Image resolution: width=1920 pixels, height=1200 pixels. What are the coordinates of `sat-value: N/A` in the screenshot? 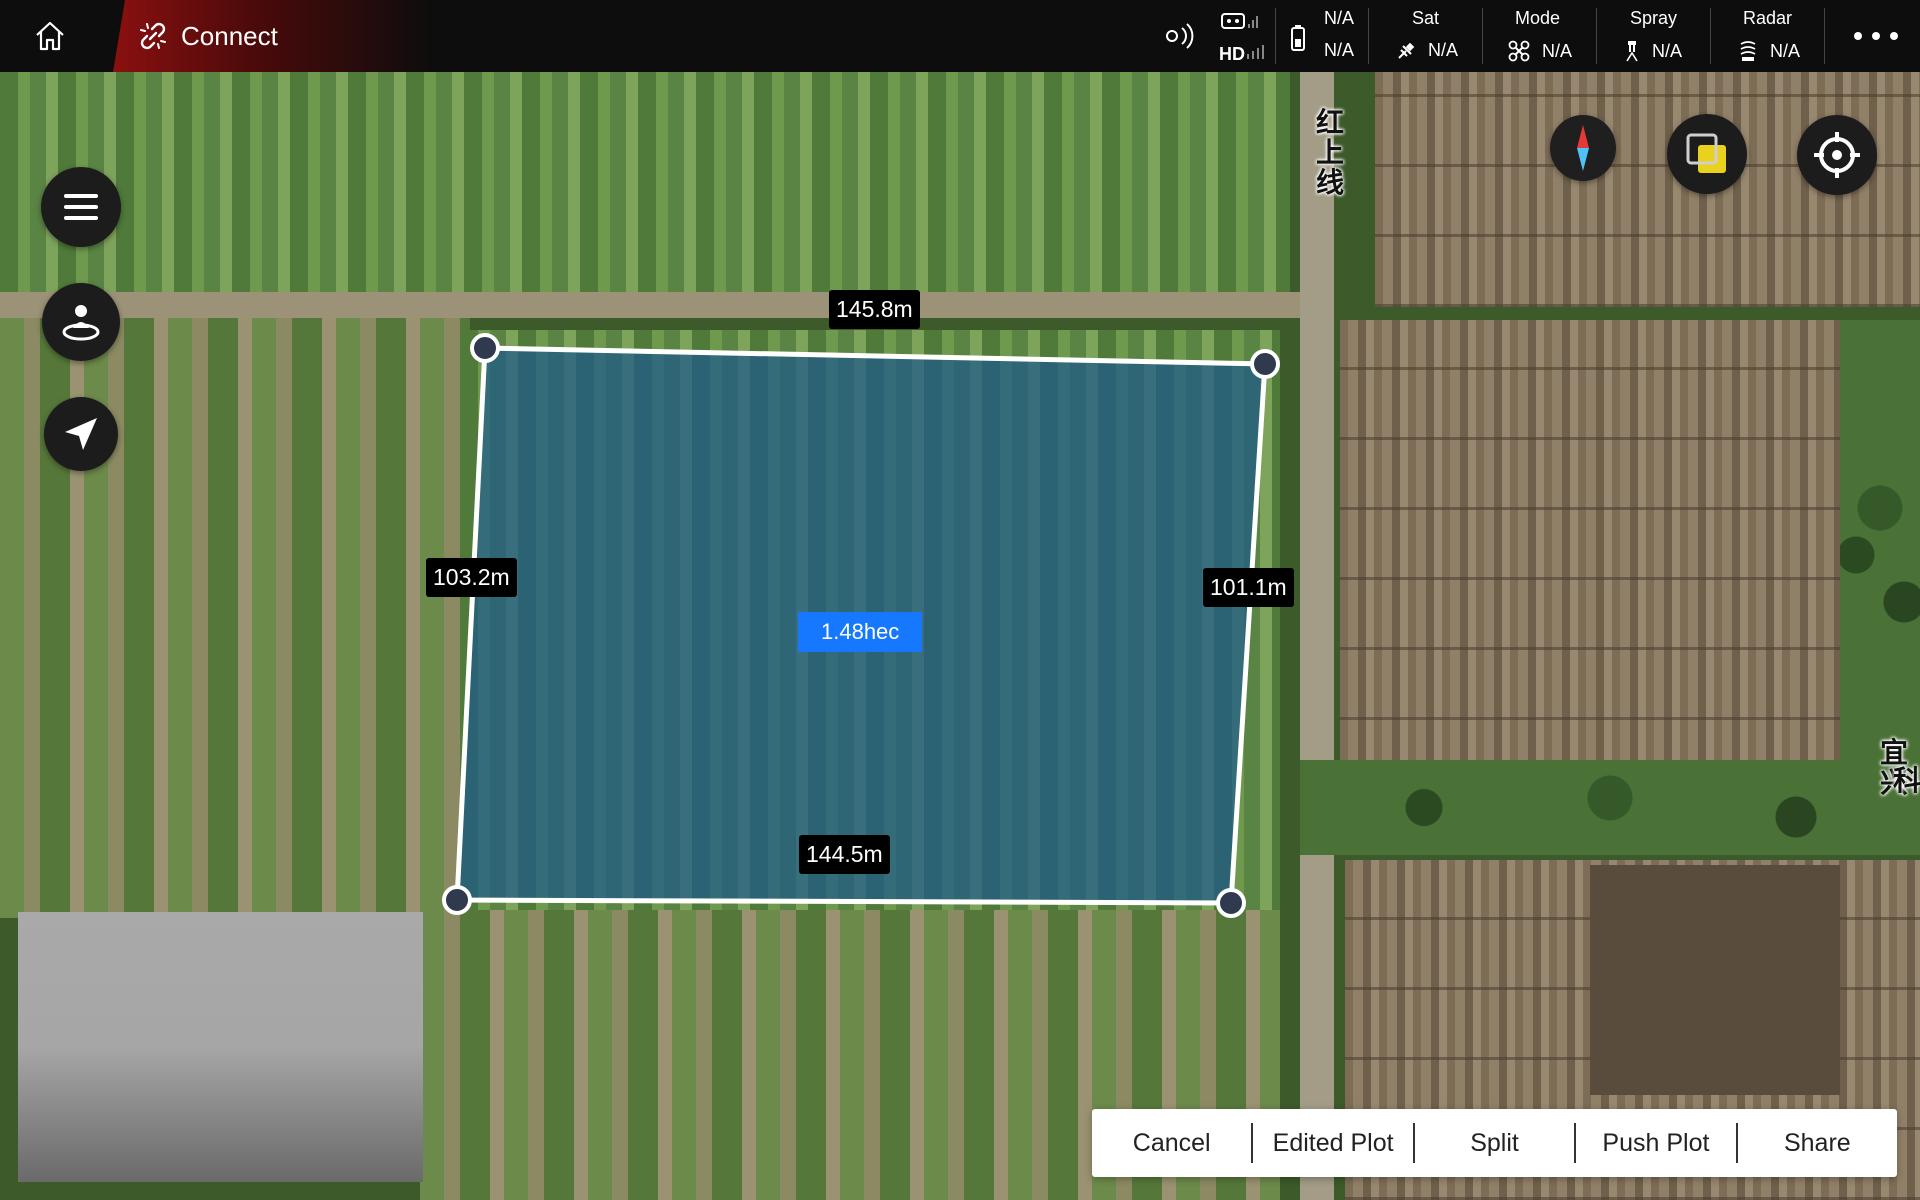 It's located at (1443, 50).